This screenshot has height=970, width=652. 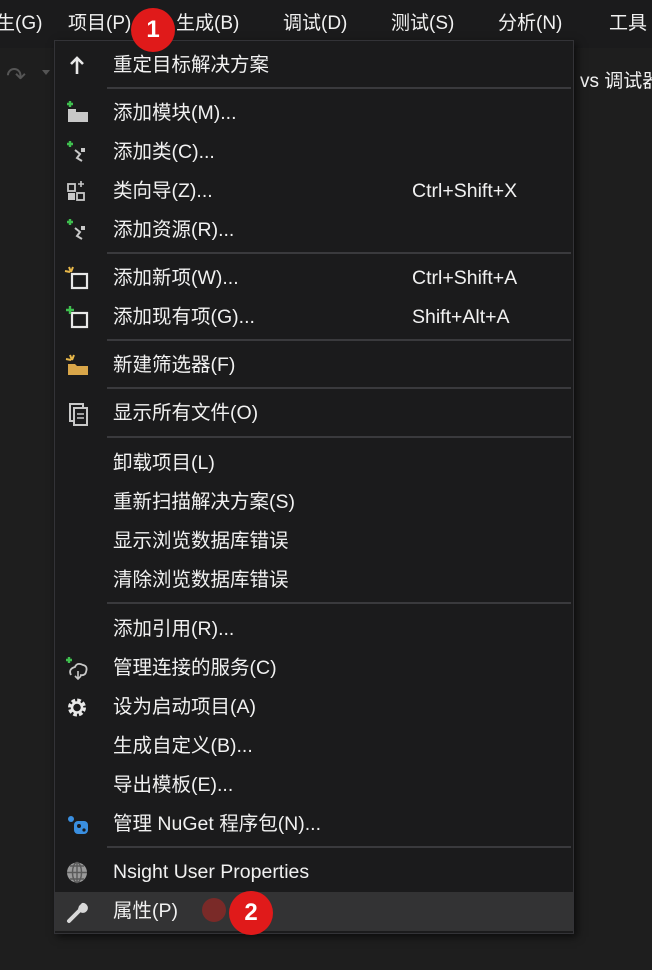 I want to click on redo-dropdown-caret-icon, so click(x=46, y=72).